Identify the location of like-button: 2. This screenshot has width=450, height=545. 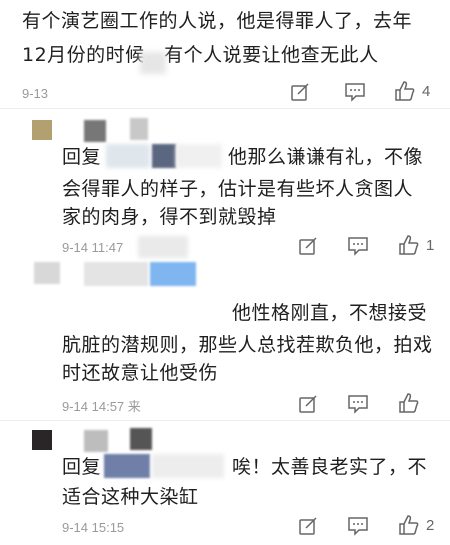
(416, 525).